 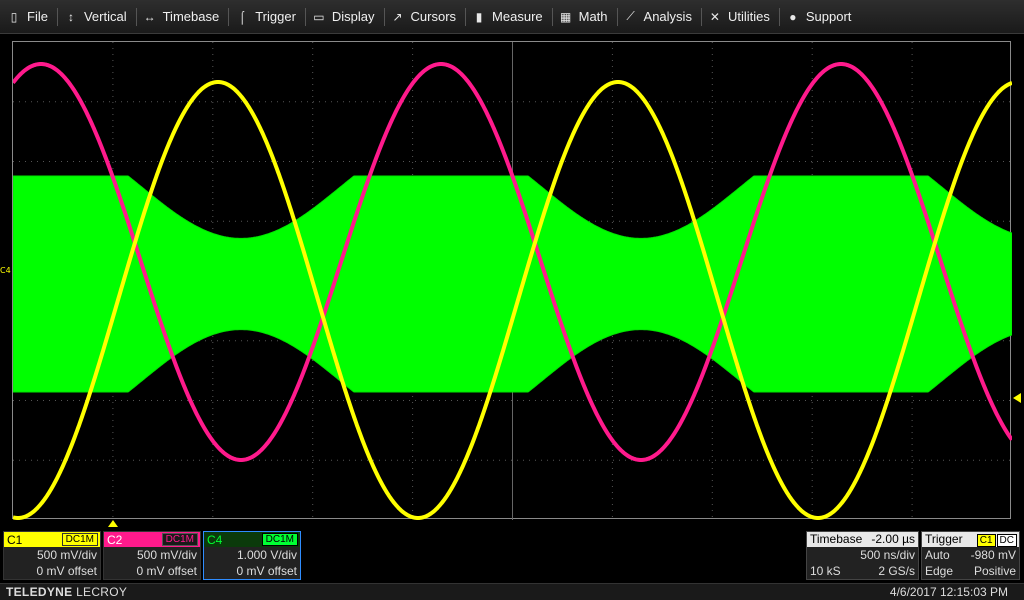 What do you see at coordinates (714, 16) in the screenshot?
I see `utilities-icon: ✕` at bounding box center [714, 16].